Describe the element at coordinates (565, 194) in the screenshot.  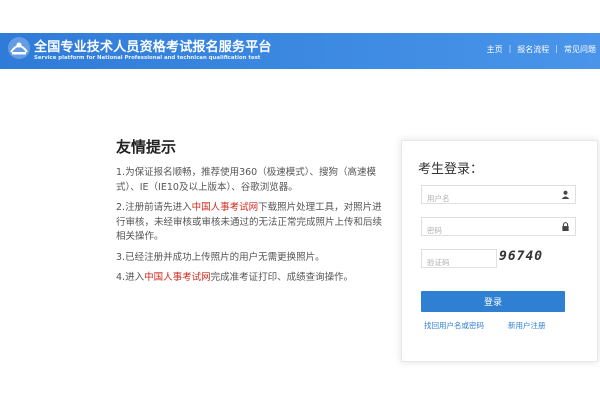
I see `user-icon` at that location.